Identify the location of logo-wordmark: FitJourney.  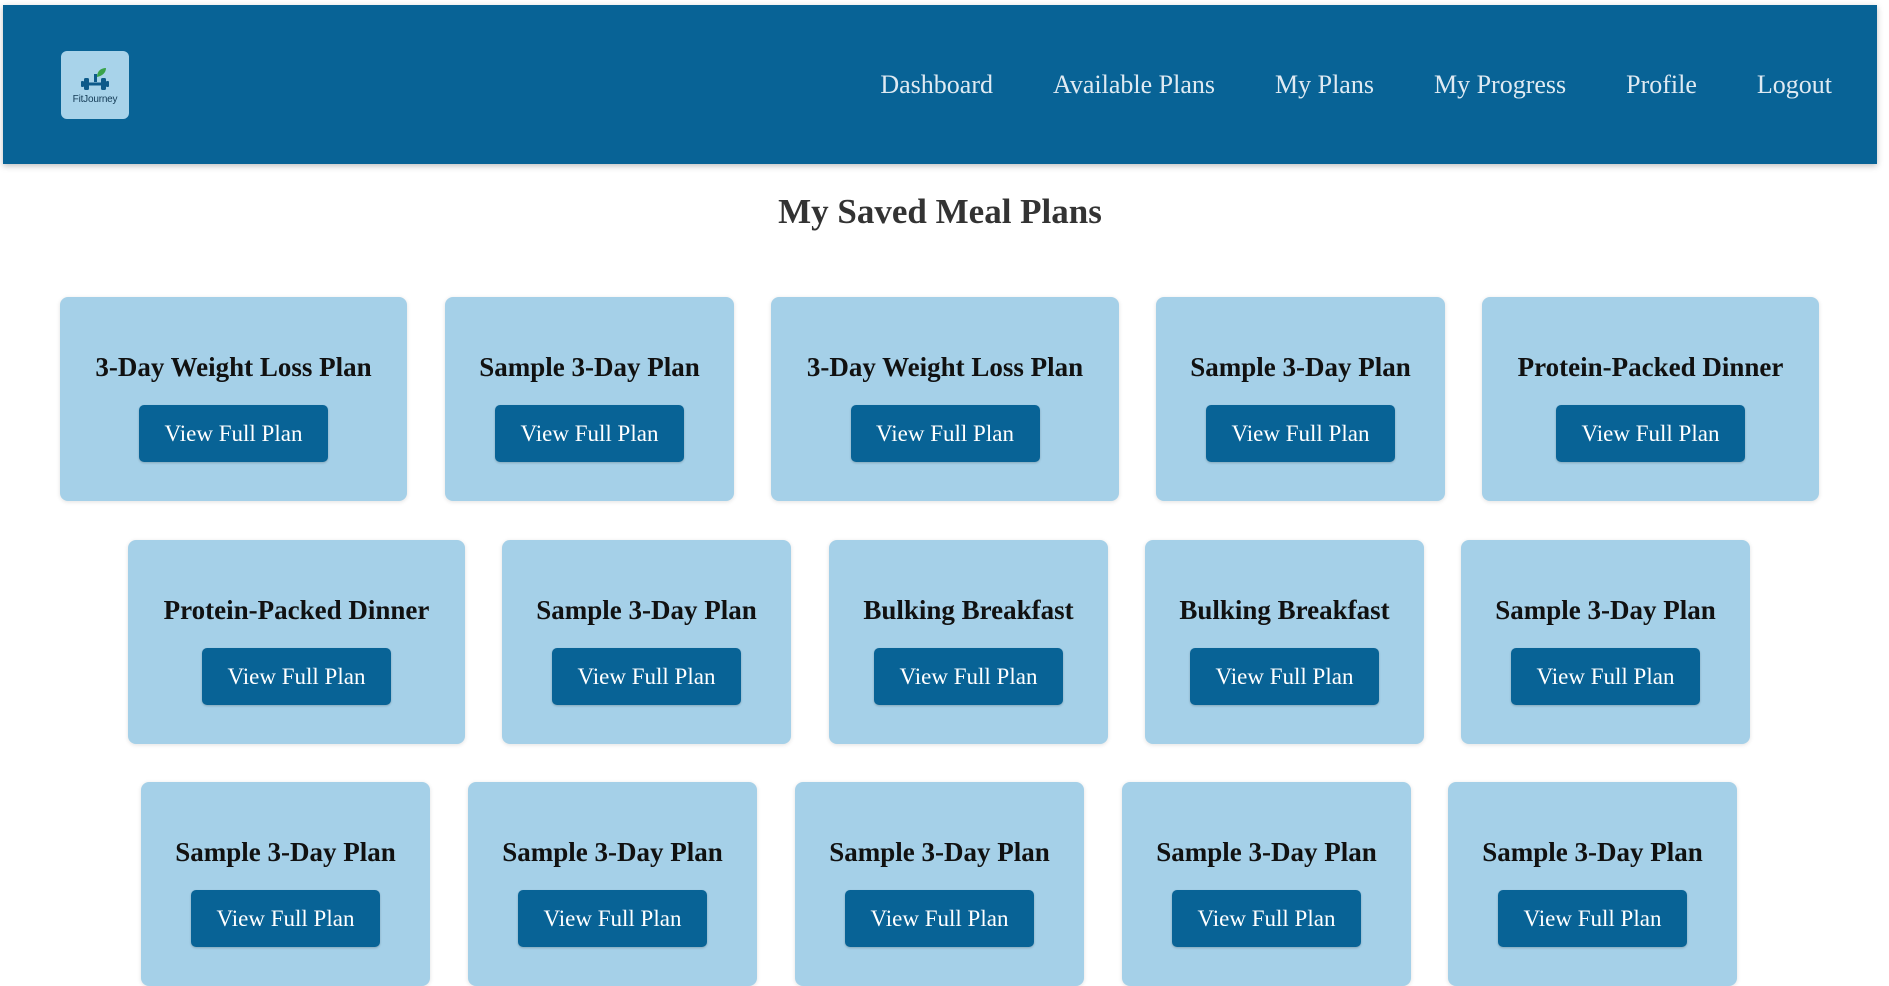
(95, 99).